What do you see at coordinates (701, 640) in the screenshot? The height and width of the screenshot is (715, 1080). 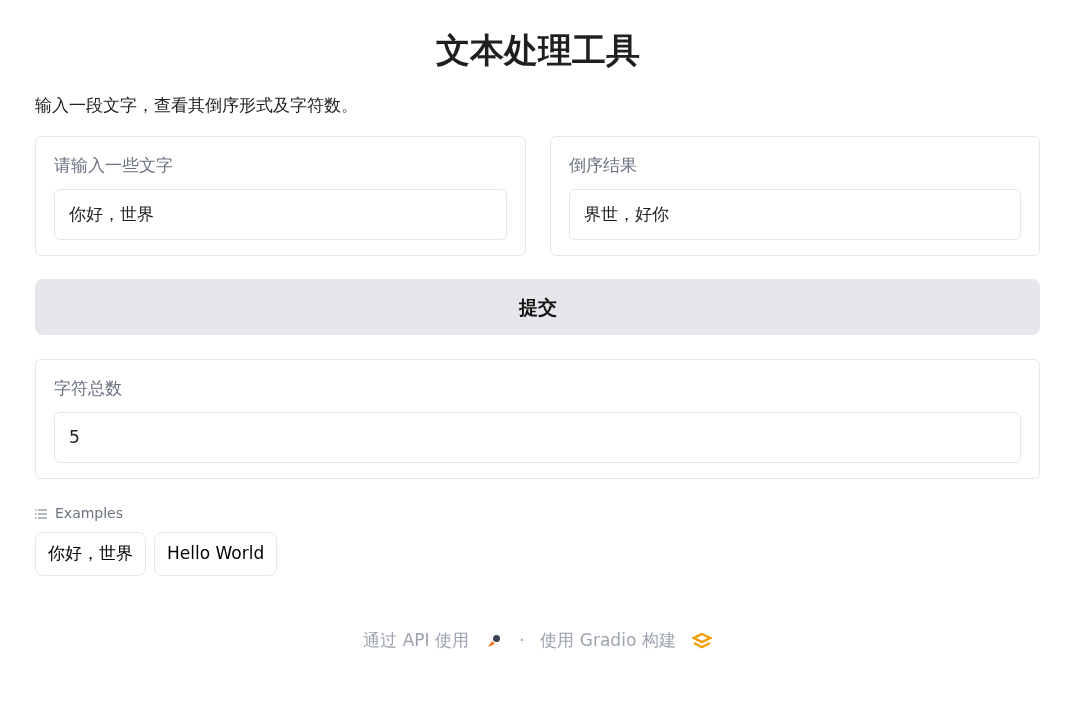 I see `logo-icon` at bounding box center [701, 640].